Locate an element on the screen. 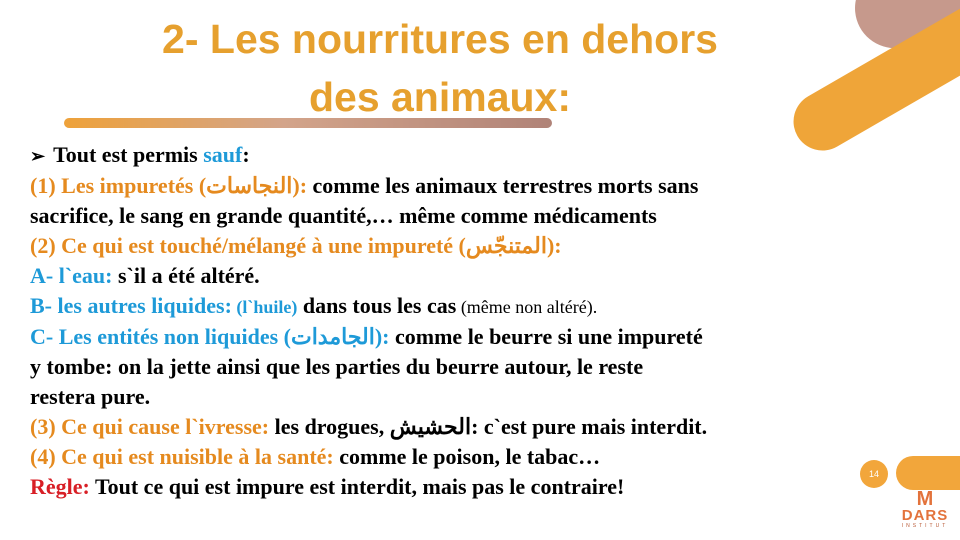 The height and width of the screenshot is (540, 960). itemB-note: (même non altéré). is located at coordinates (527, 307).